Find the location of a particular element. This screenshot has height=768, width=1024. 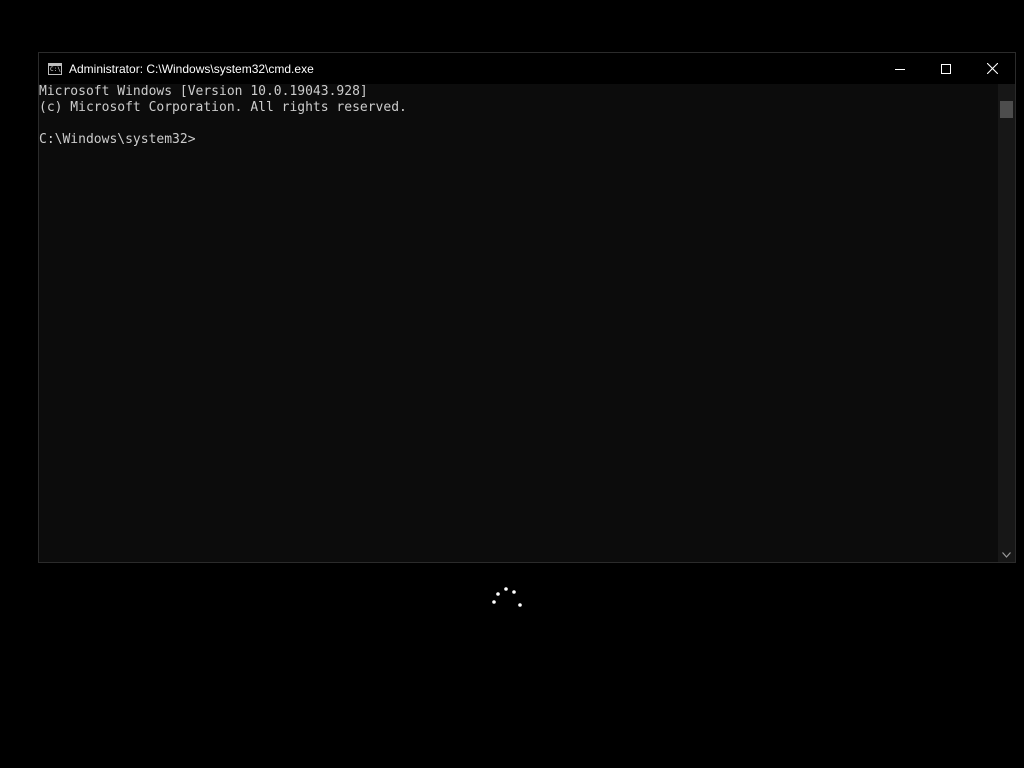

chevron-down-icon is located at coordinates (1006, 554).